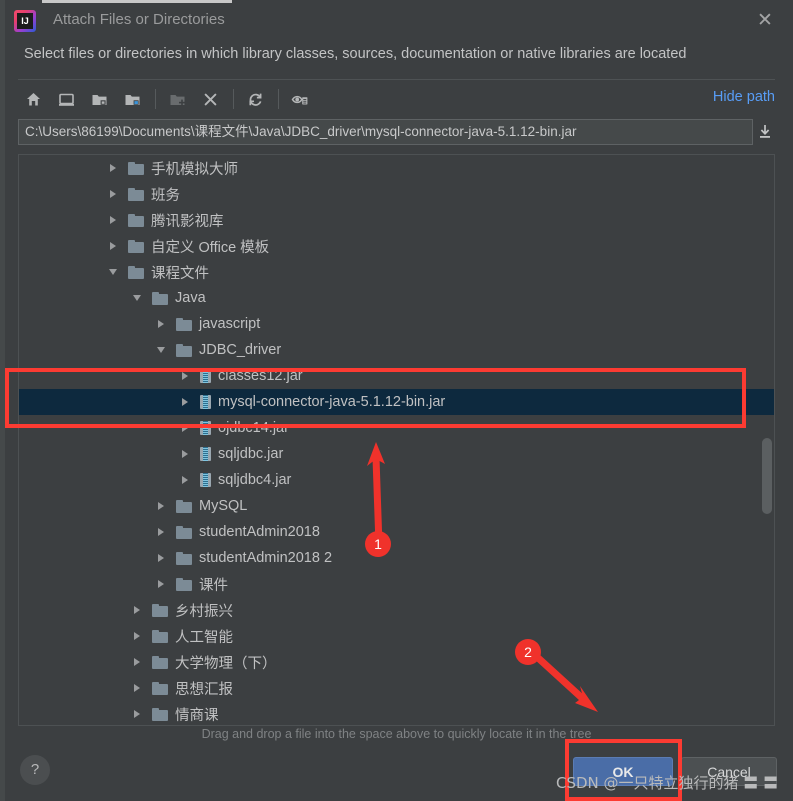 This screenshot has width=793, height=801. Describe the element at coordinates (190, 298) in the screenshot. I see `tree-item-label: Java` at that location.